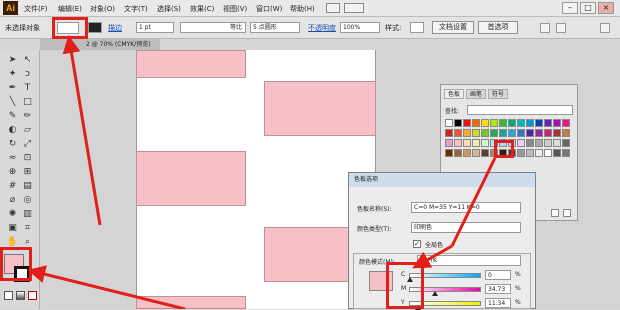 The height and width of the screenshot is (310, 620). What do you see at coordinates (567, 213) in the screenshot?
I see `delete-swatch-icon` at bounding box center [567, 213].